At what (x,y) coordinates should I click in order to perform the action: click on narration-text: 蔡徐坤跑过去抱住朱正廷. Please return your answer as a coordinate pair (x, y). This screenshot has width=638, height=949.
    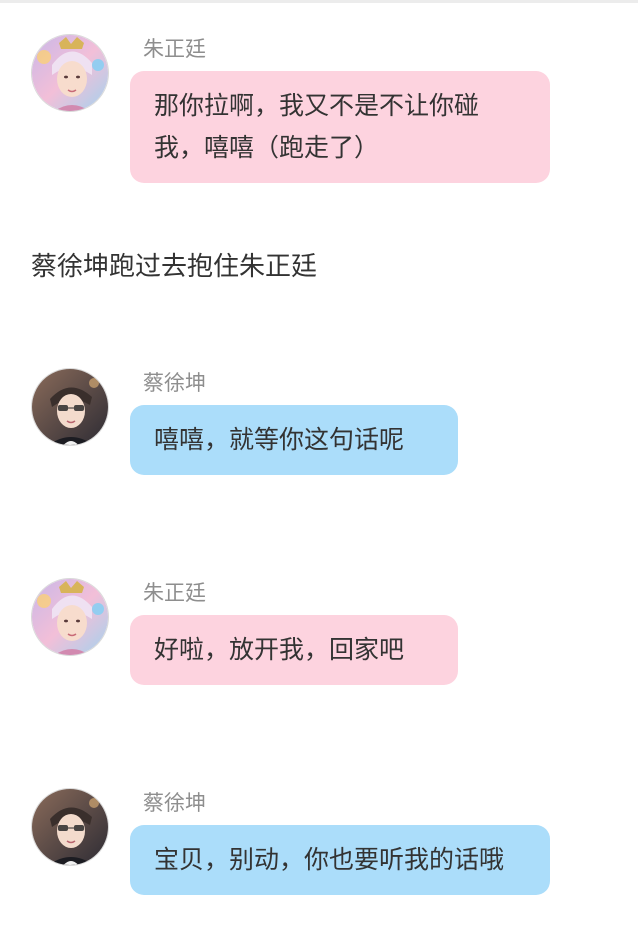
    Looking at the image, I should click on (174, 267).